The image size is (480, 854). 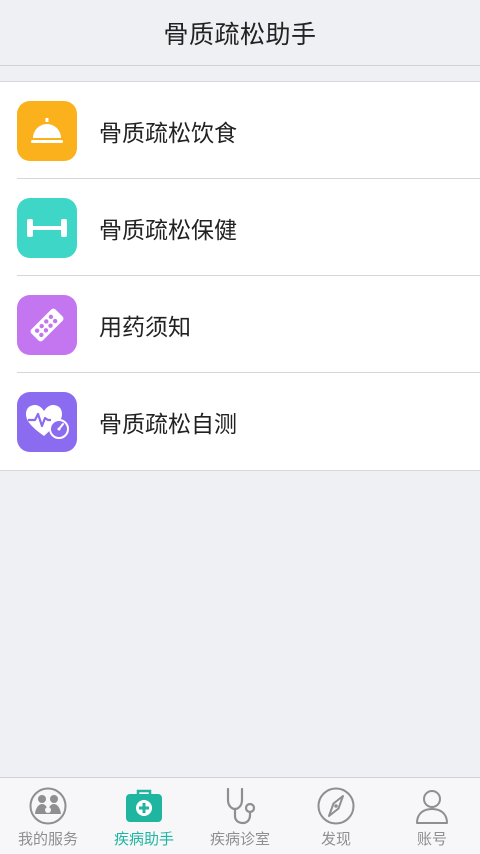 I want to click on heart-pulse-gauge-icon, so click(x=47, y=421).